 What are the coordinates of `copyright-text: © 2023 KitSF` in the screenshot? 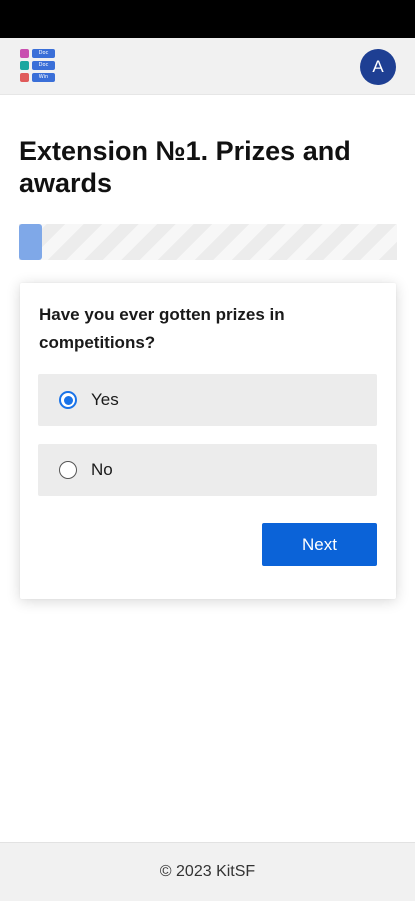 It's located at (207, 871).